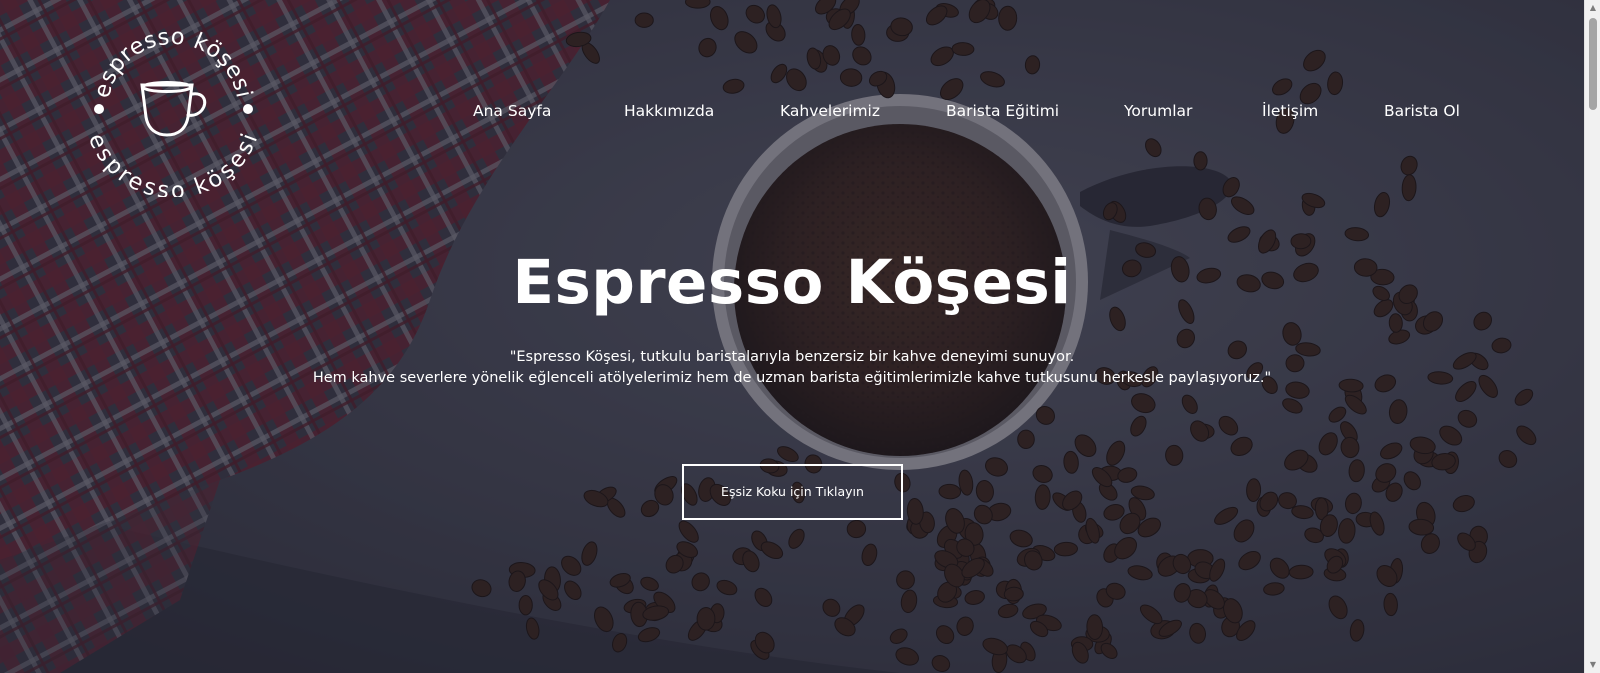 Image resolution: width=1600 pixels, height=673 pixels. Describe the element at coordinates (1290, 111) in the screenshot. I see `nav-link-iletisim: İletişim` at that location.